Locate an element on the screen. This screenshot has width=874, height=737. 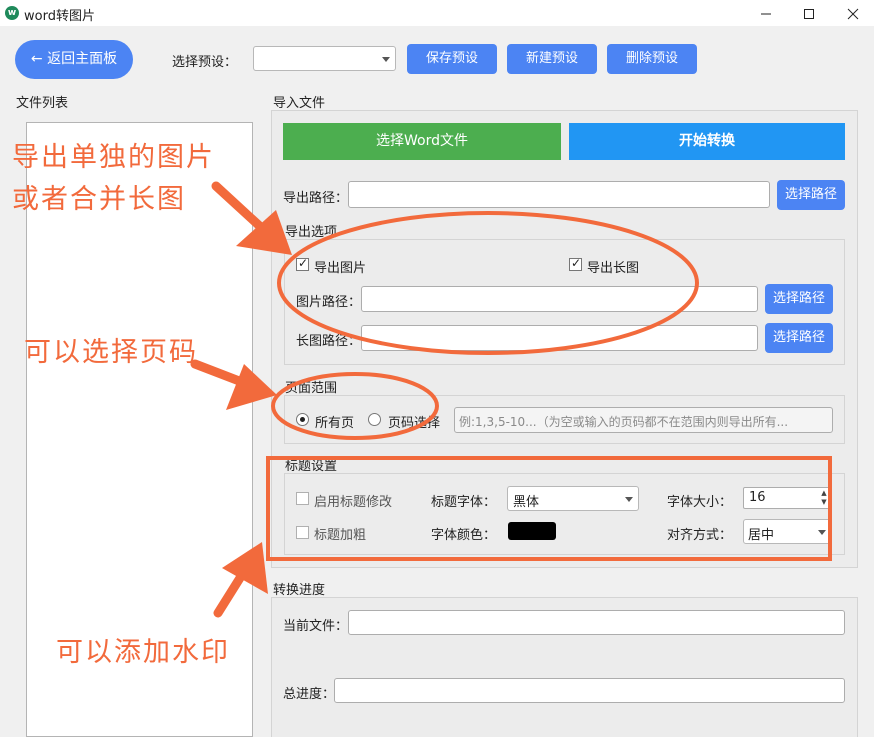
title-bold-label: 标题加粗 is located at coordinates (340, 535).